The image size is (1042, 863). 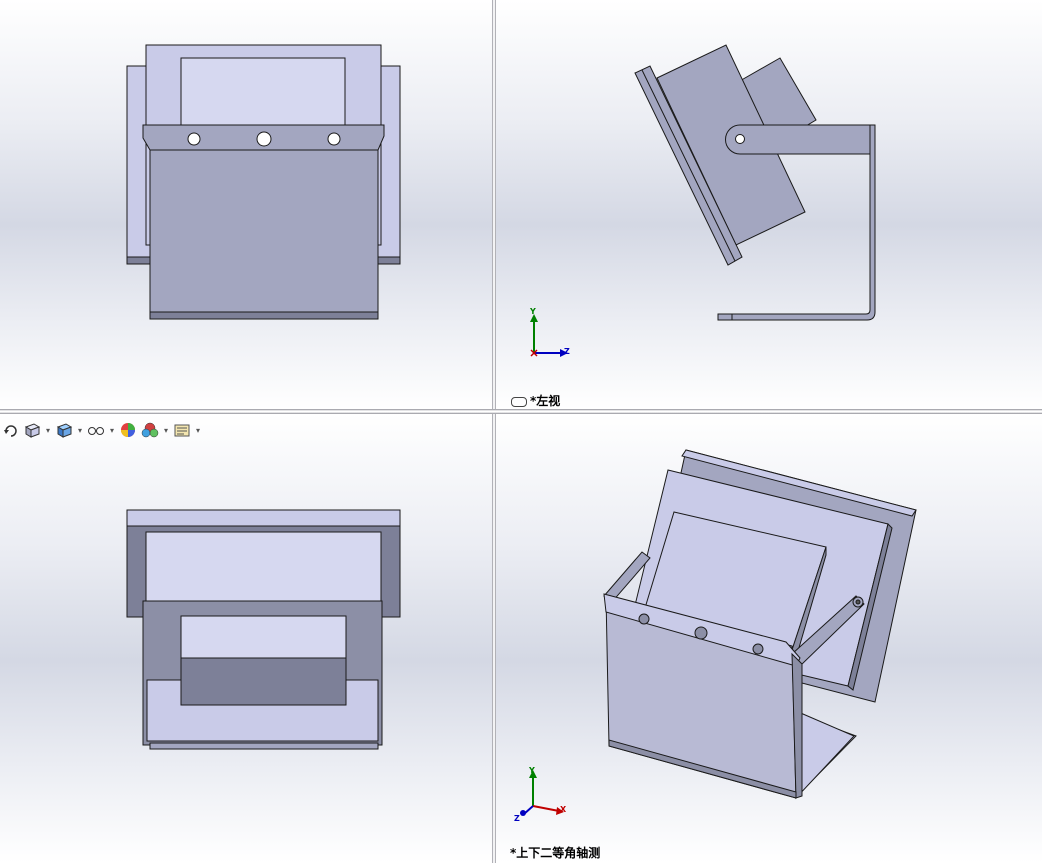 I want to click on isometric-view-model, so click(x=760, y=624).